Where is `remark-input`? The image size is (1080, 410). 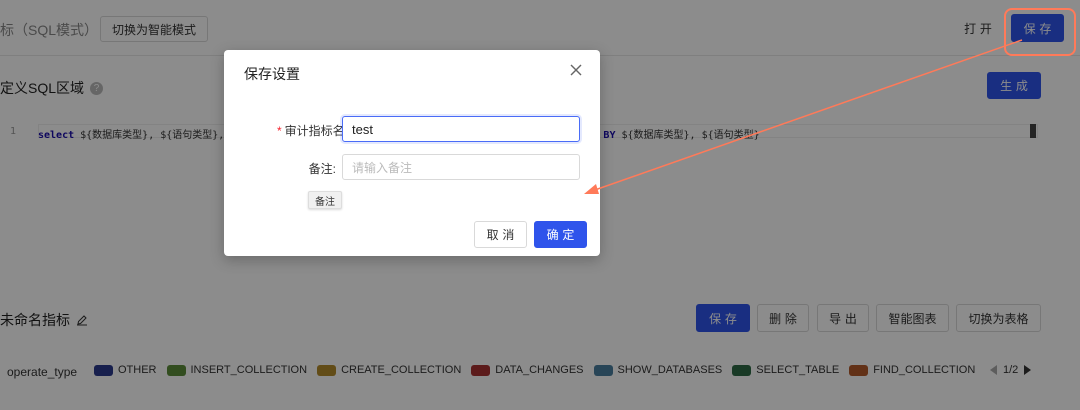 remark-input is located at coordinates (461, 167).